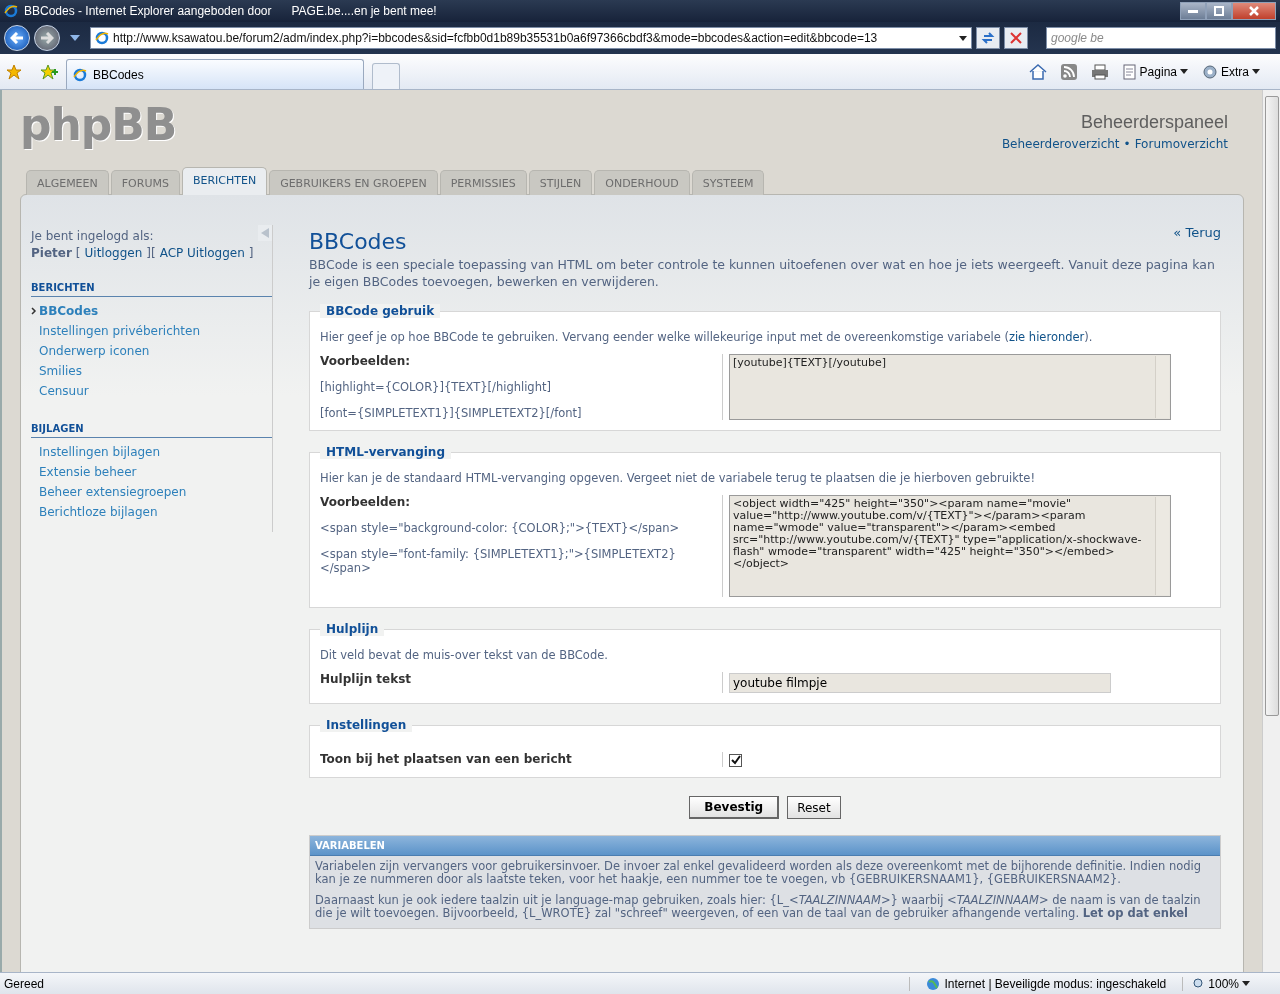 Image resolution: width=1280 pixels, height=994 pixels. I want to click on close-button, so click(1254, 11).